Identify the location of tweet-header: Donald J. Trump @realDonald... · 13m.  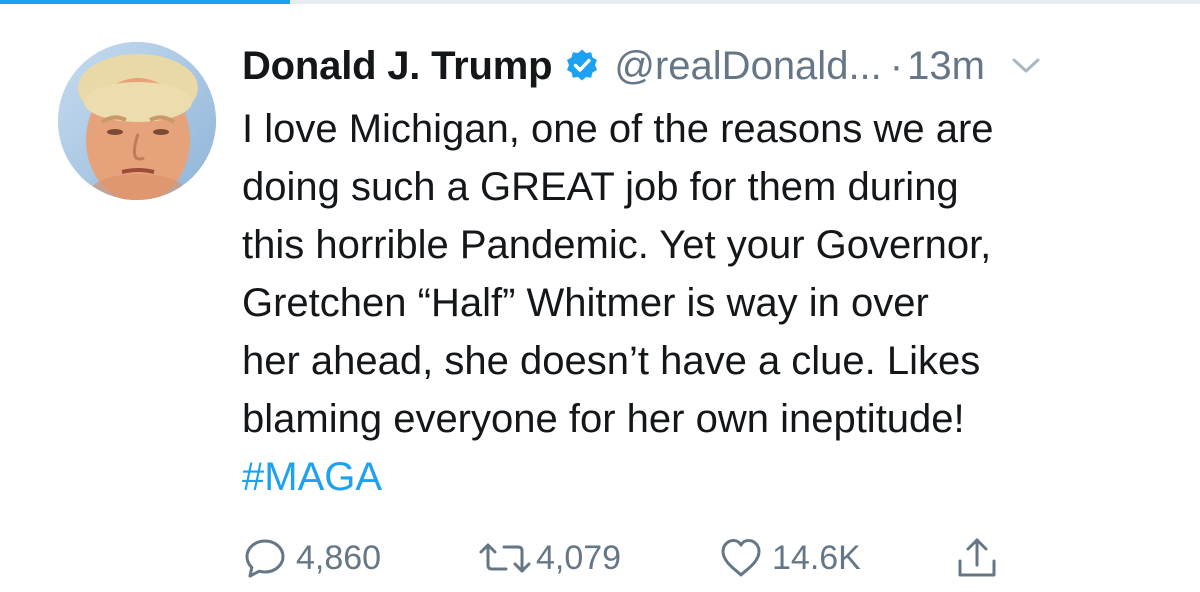
(641, 66).